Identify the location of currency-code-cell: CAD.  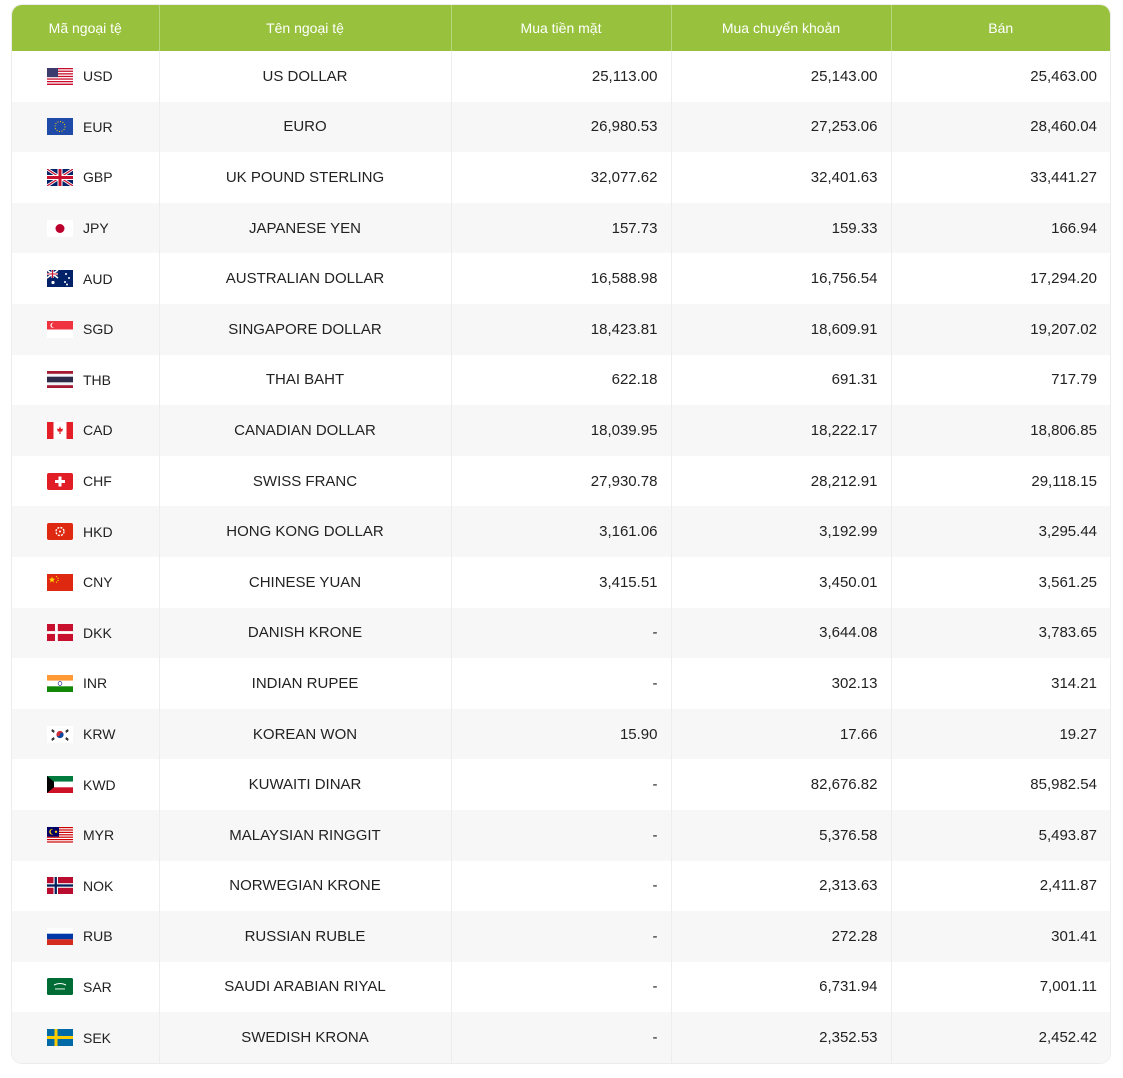
(86, 430).